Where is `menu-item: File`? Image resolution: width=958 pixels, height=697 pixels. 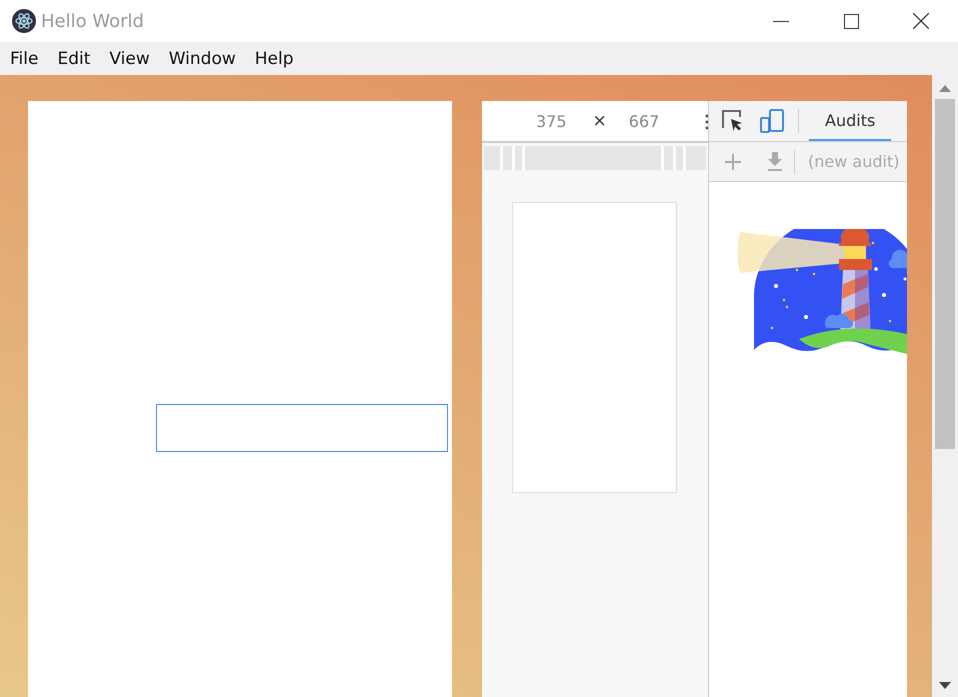
menu-item: File is located at coordinates (24, 58).